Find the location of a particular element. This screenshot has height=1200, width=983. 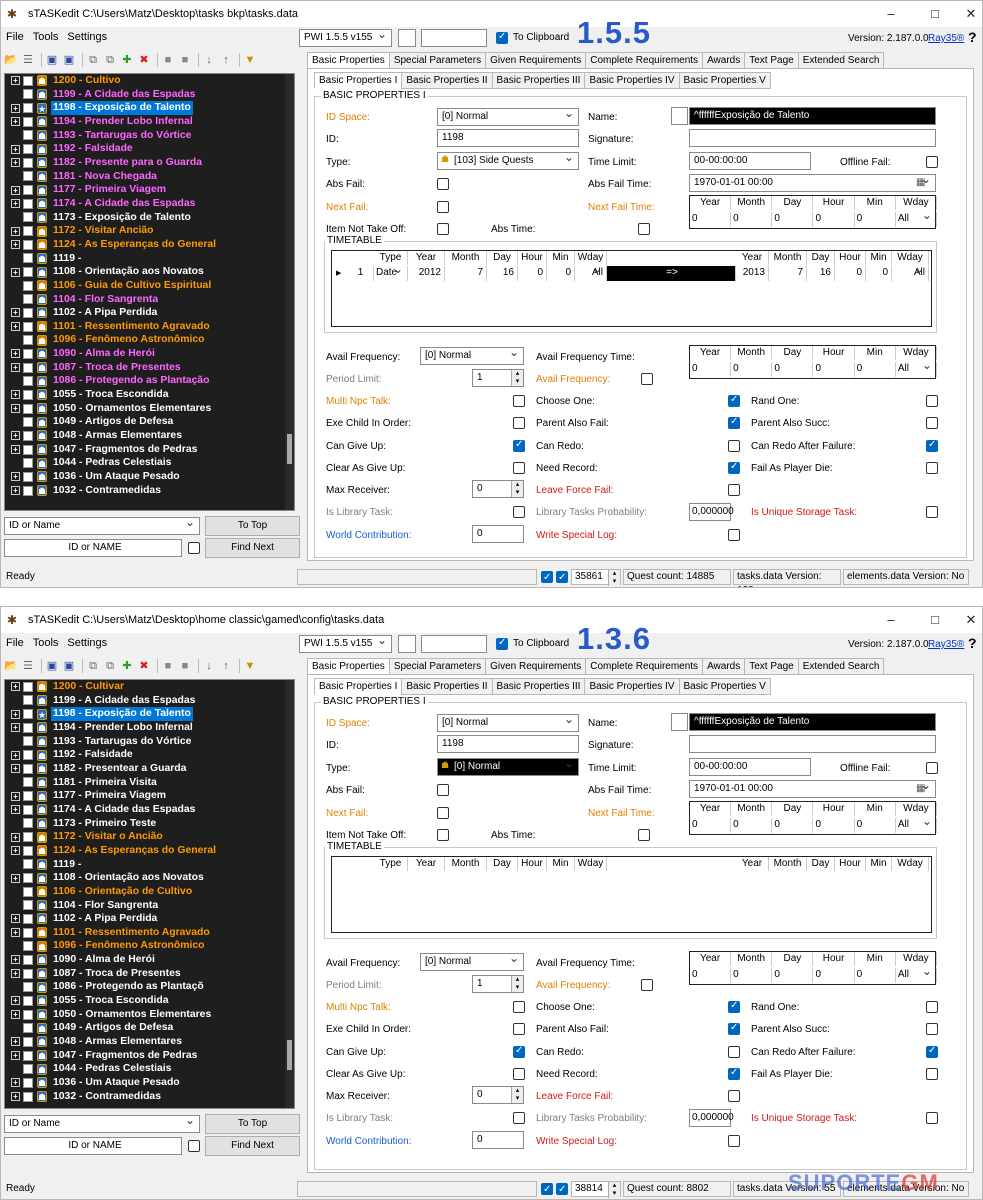

tree-row: + ☗ 1090 - Alma de Herói is located at coordinates (149, 354).